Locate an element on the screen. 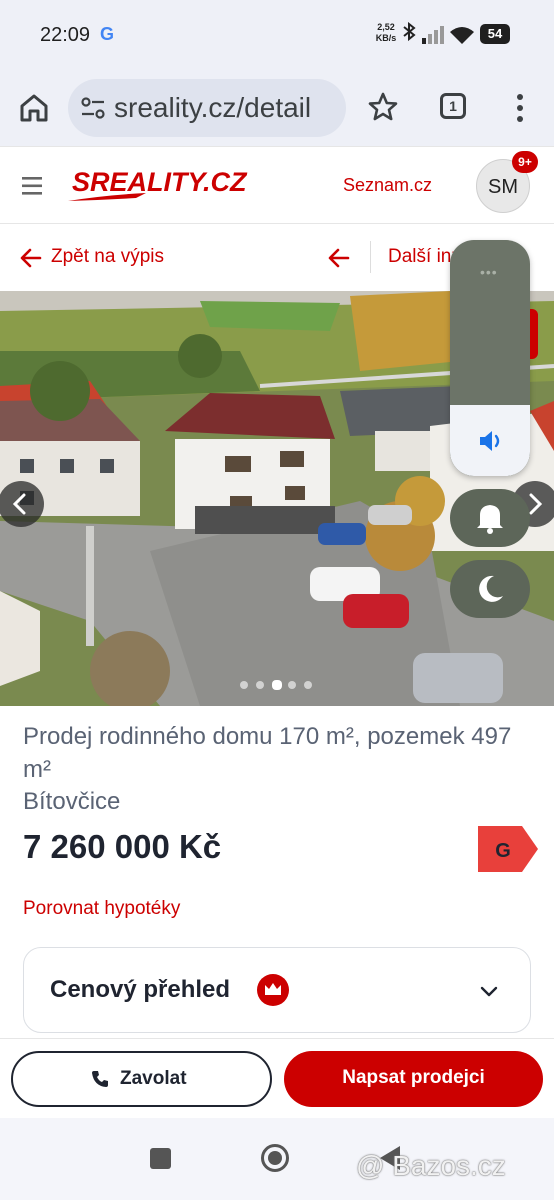  site-settings-icon is located at coordinates (93, 108).